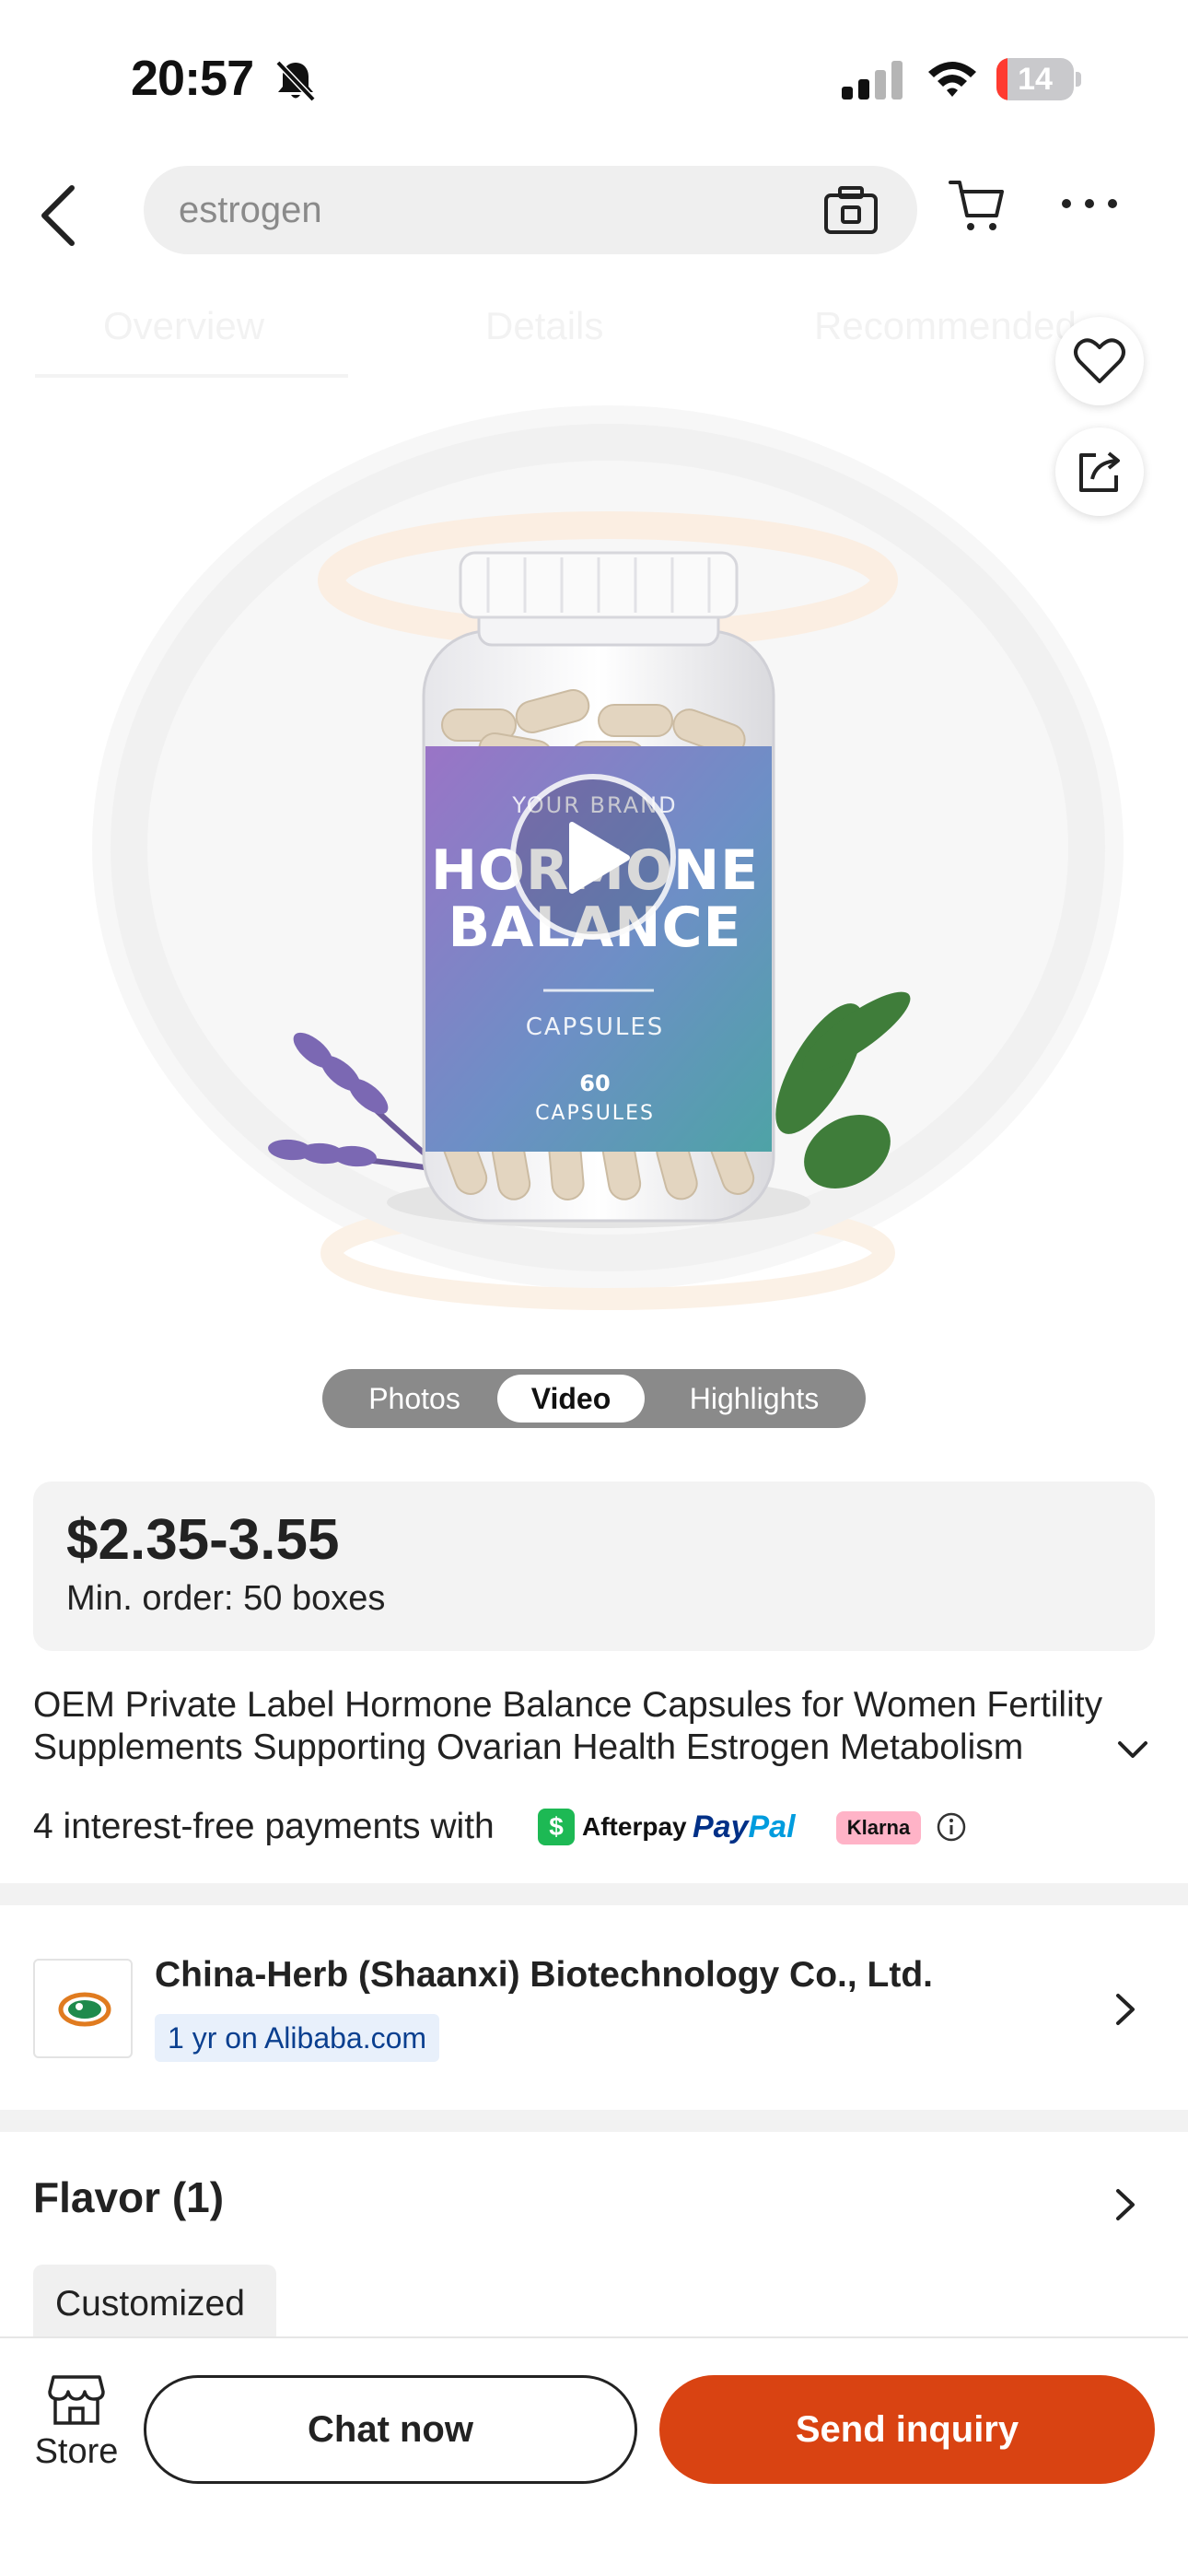  I want to click on chevron-down-icon, so click(1132, 1750).